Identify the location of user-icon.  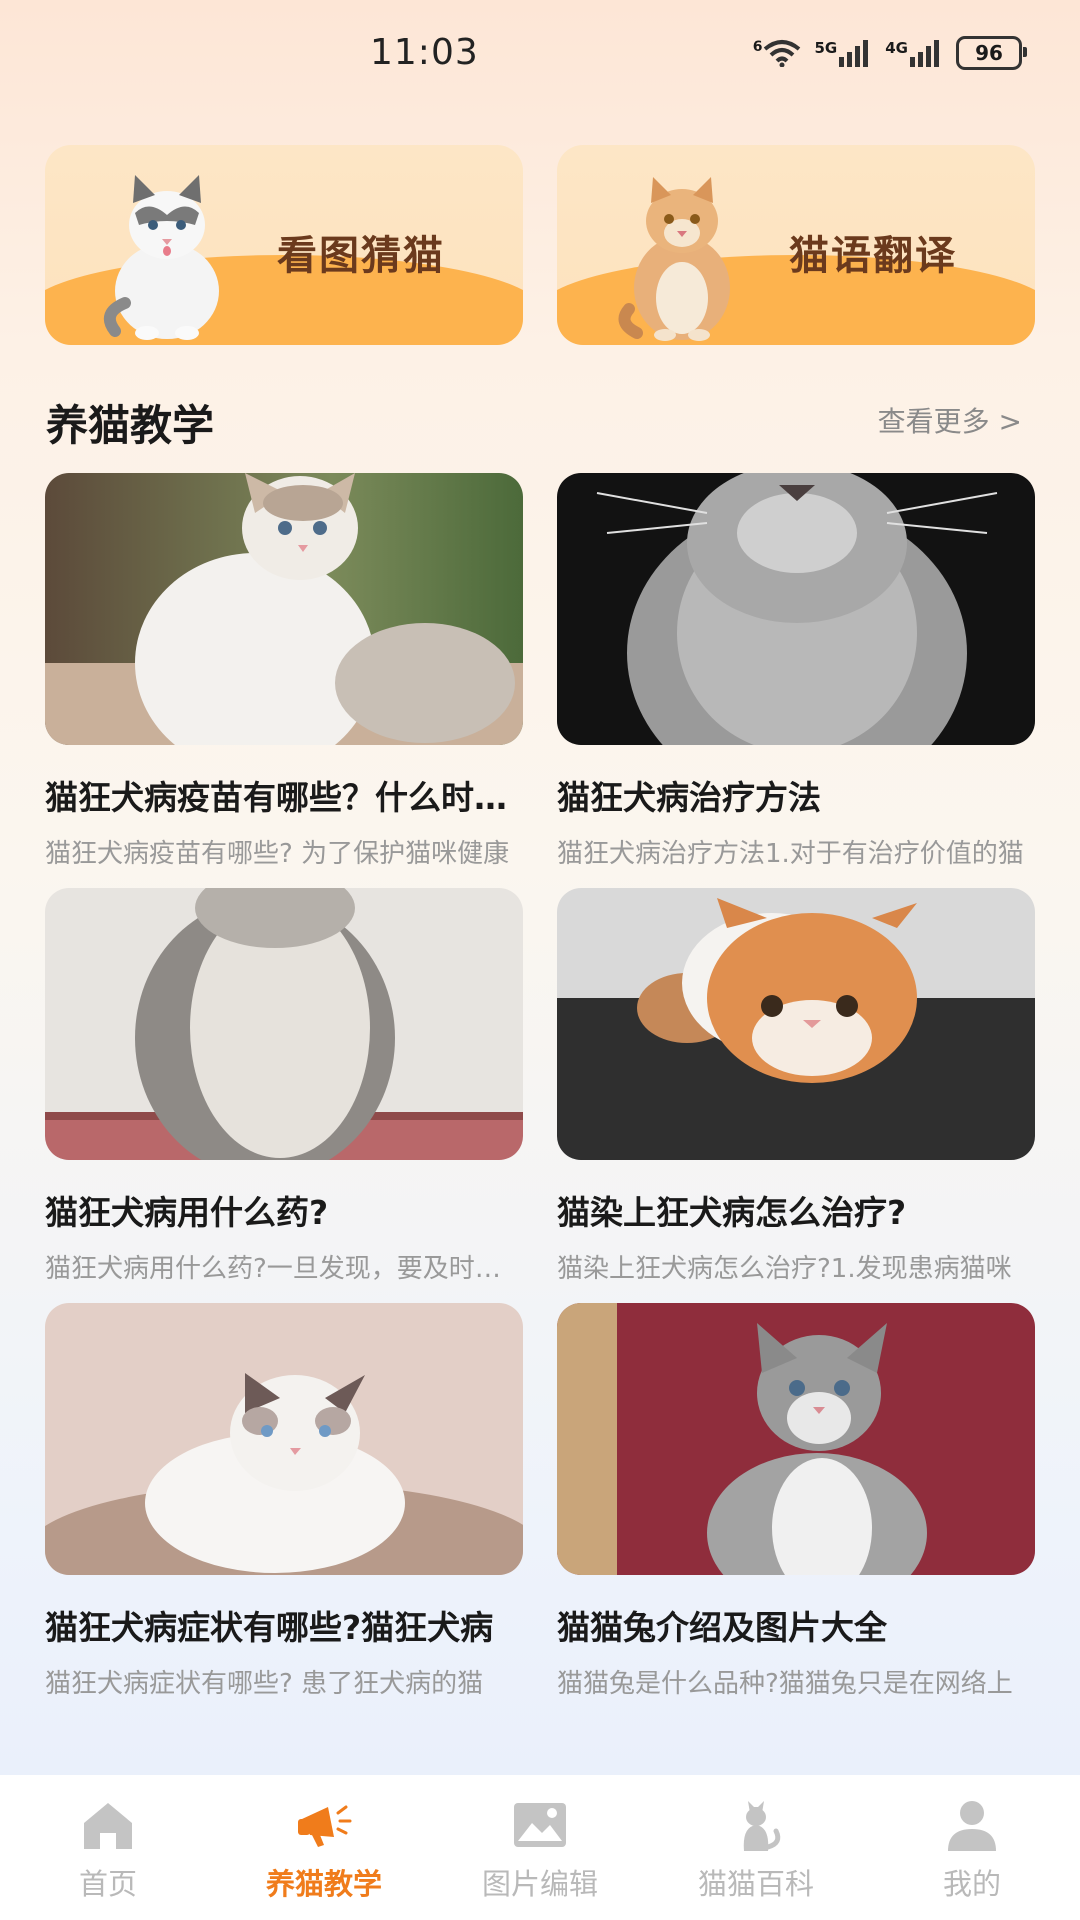
(972, 1826).